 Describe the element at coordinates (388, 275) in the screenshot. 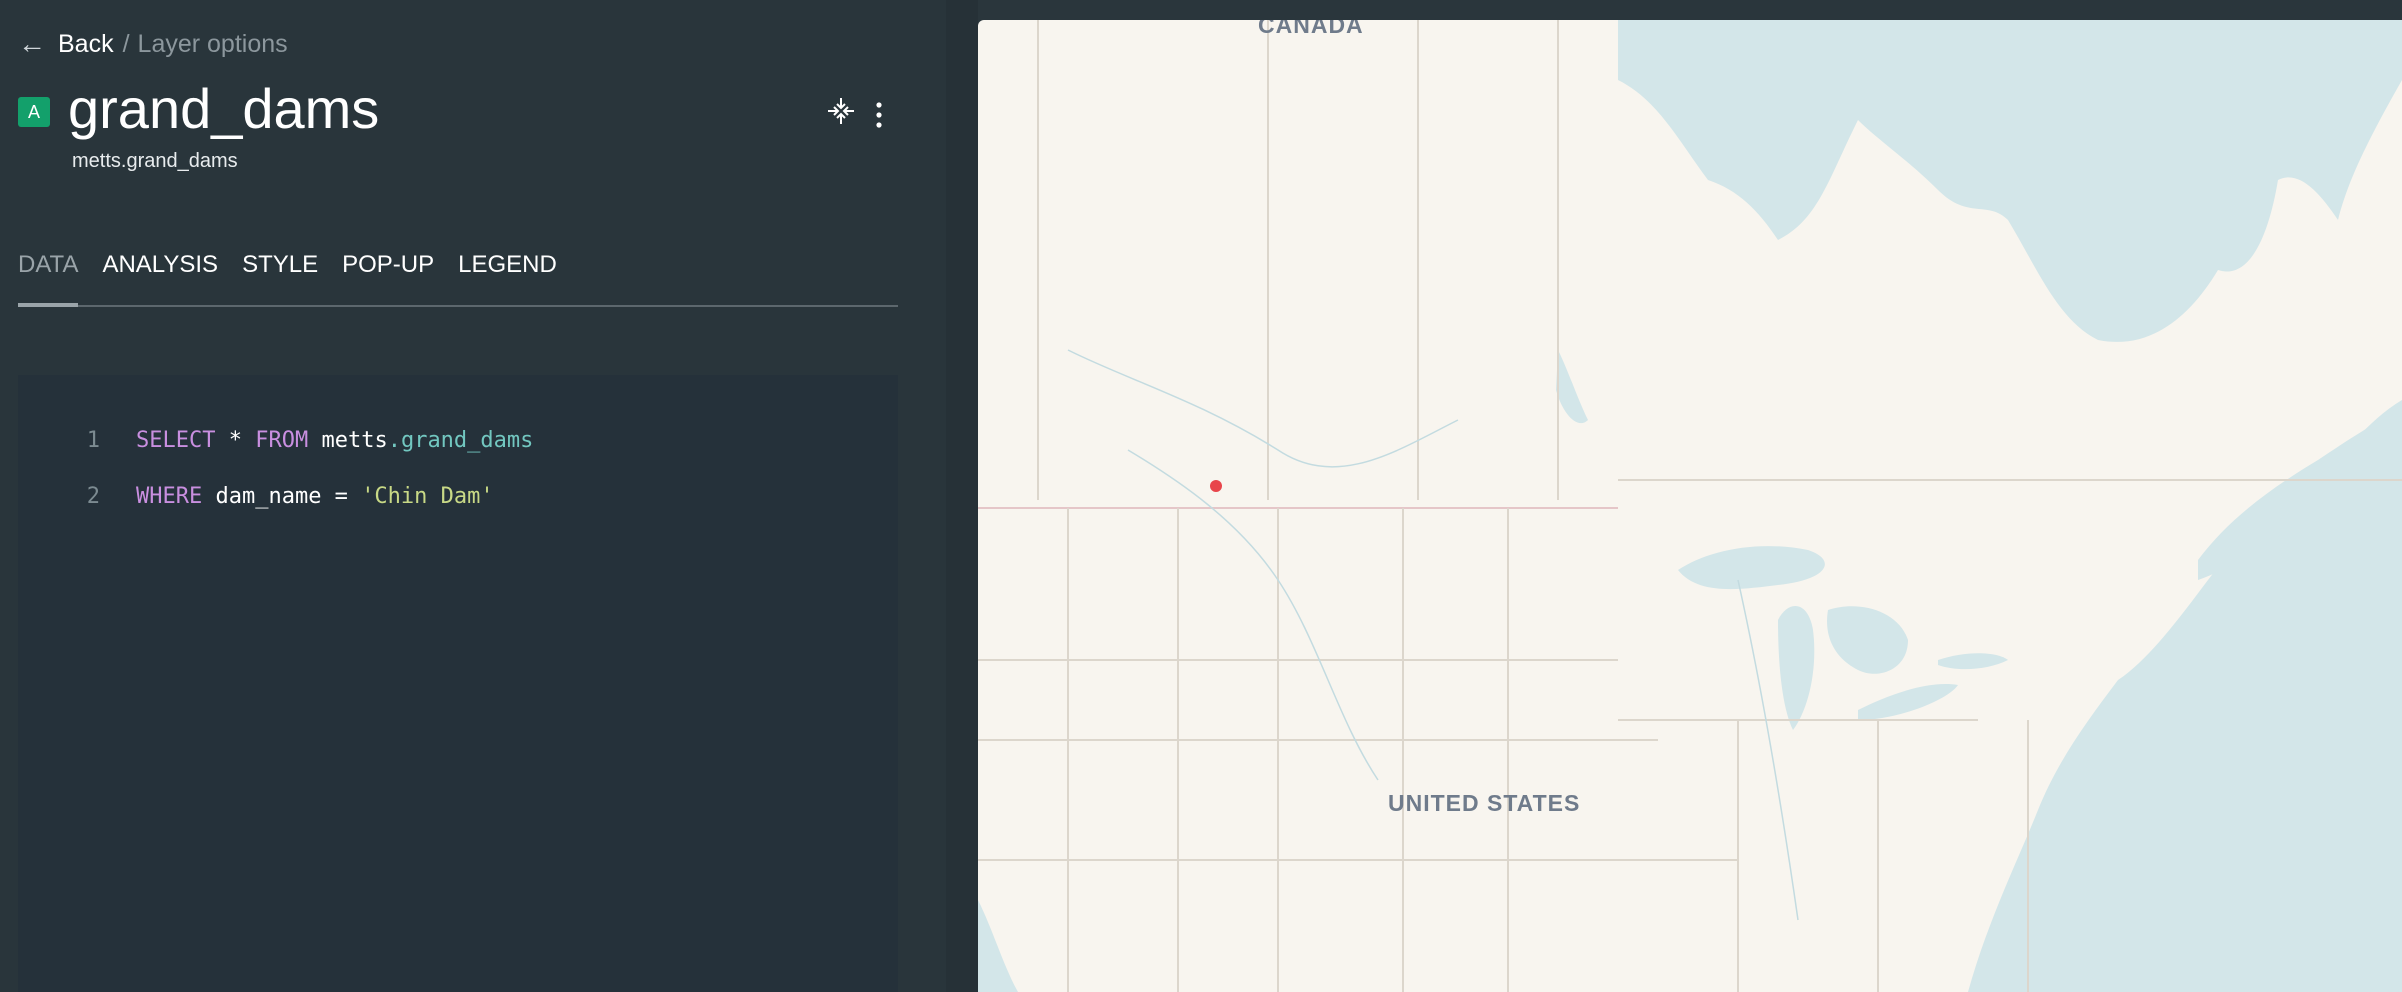

I see `tab-pop-up: POP-UP` at that location.